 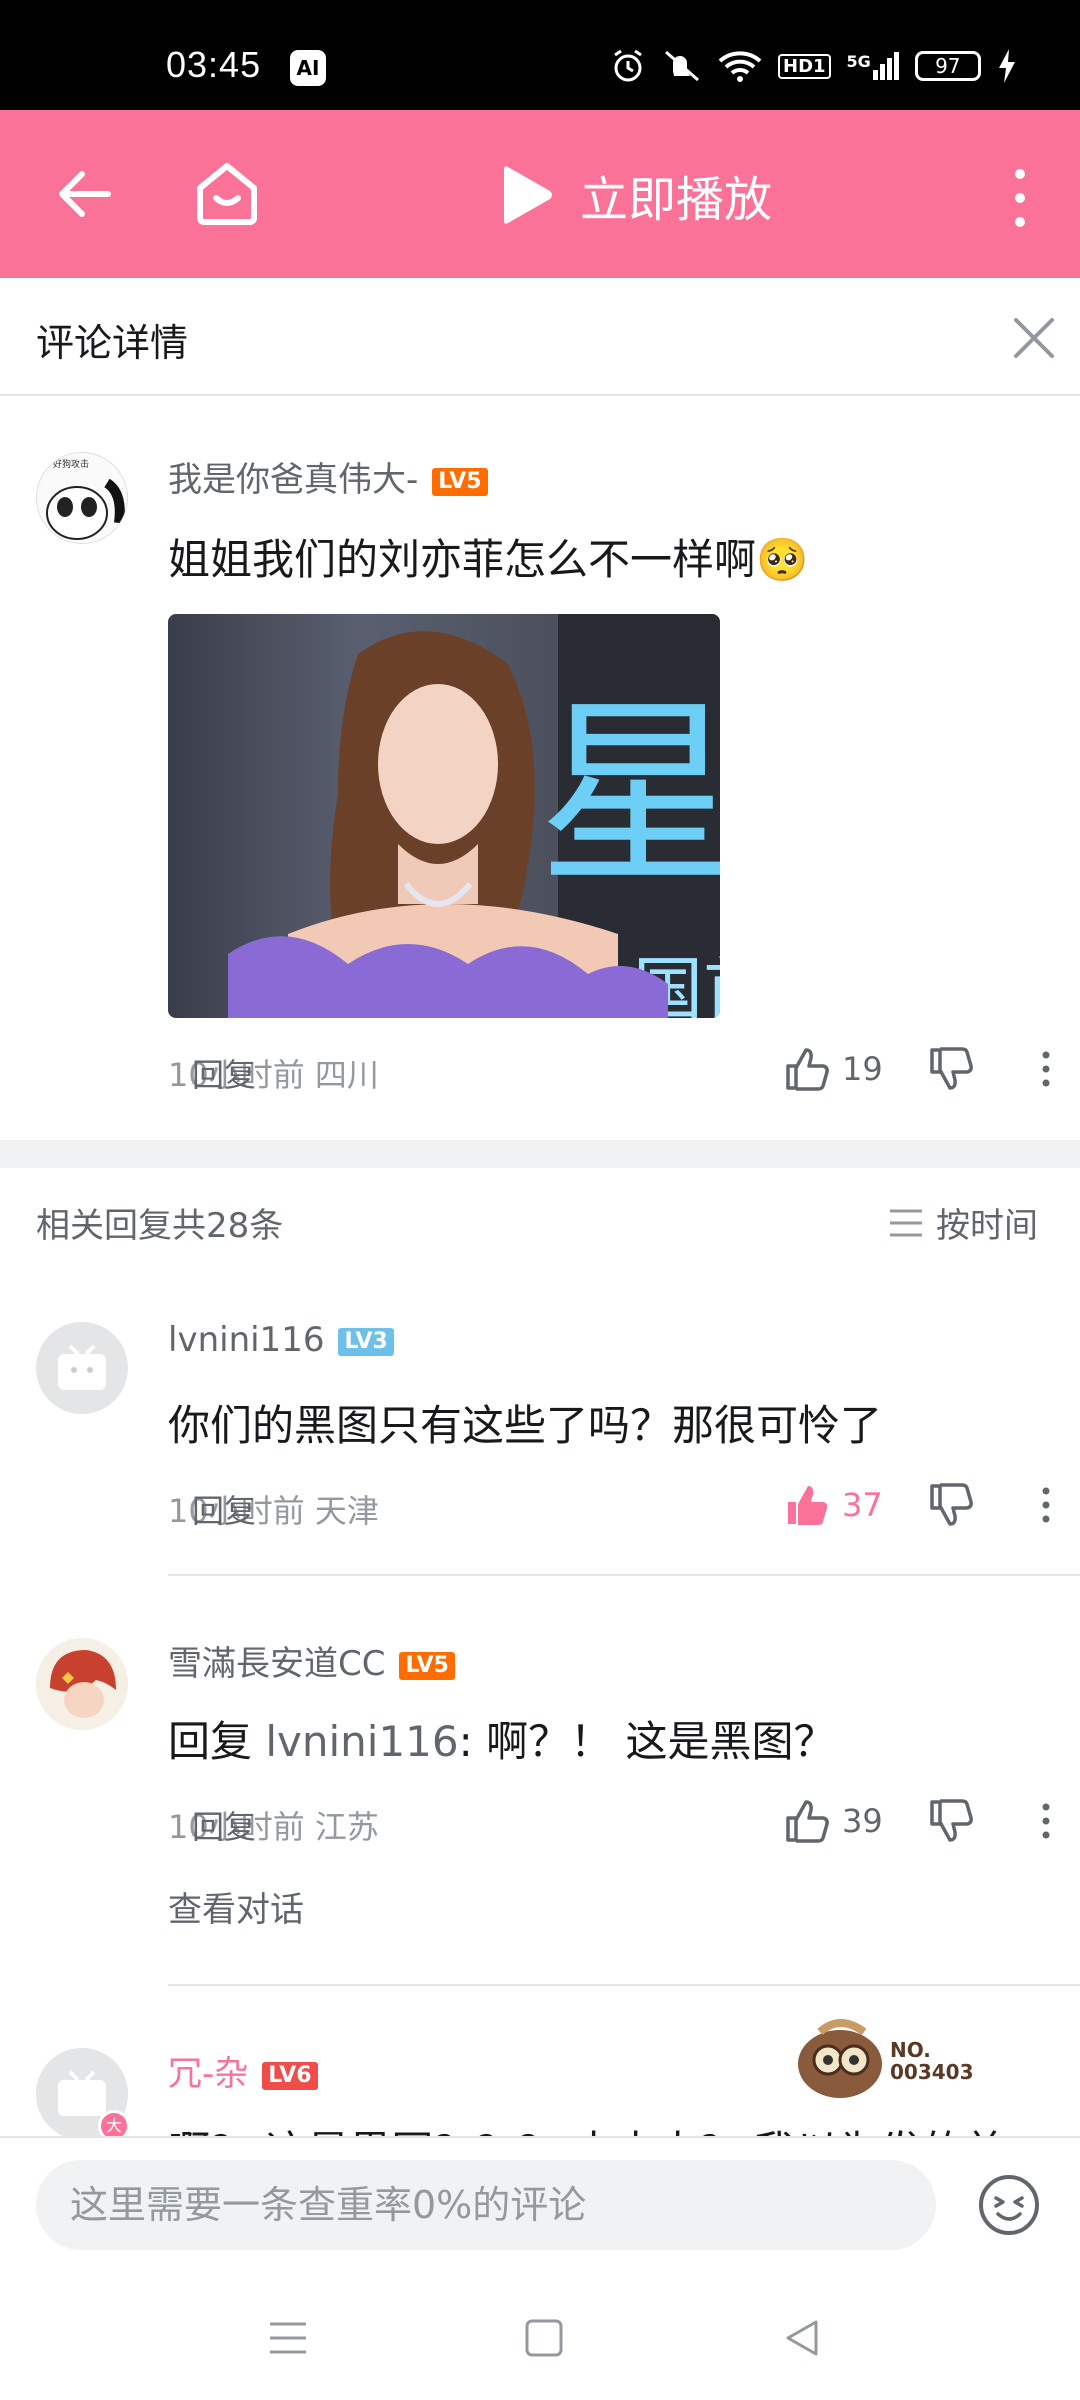 What do you see at coordinates (873, 66) in the screenshot?
I see `network-signal-icon: 5G` at bounding box center [873, 66].